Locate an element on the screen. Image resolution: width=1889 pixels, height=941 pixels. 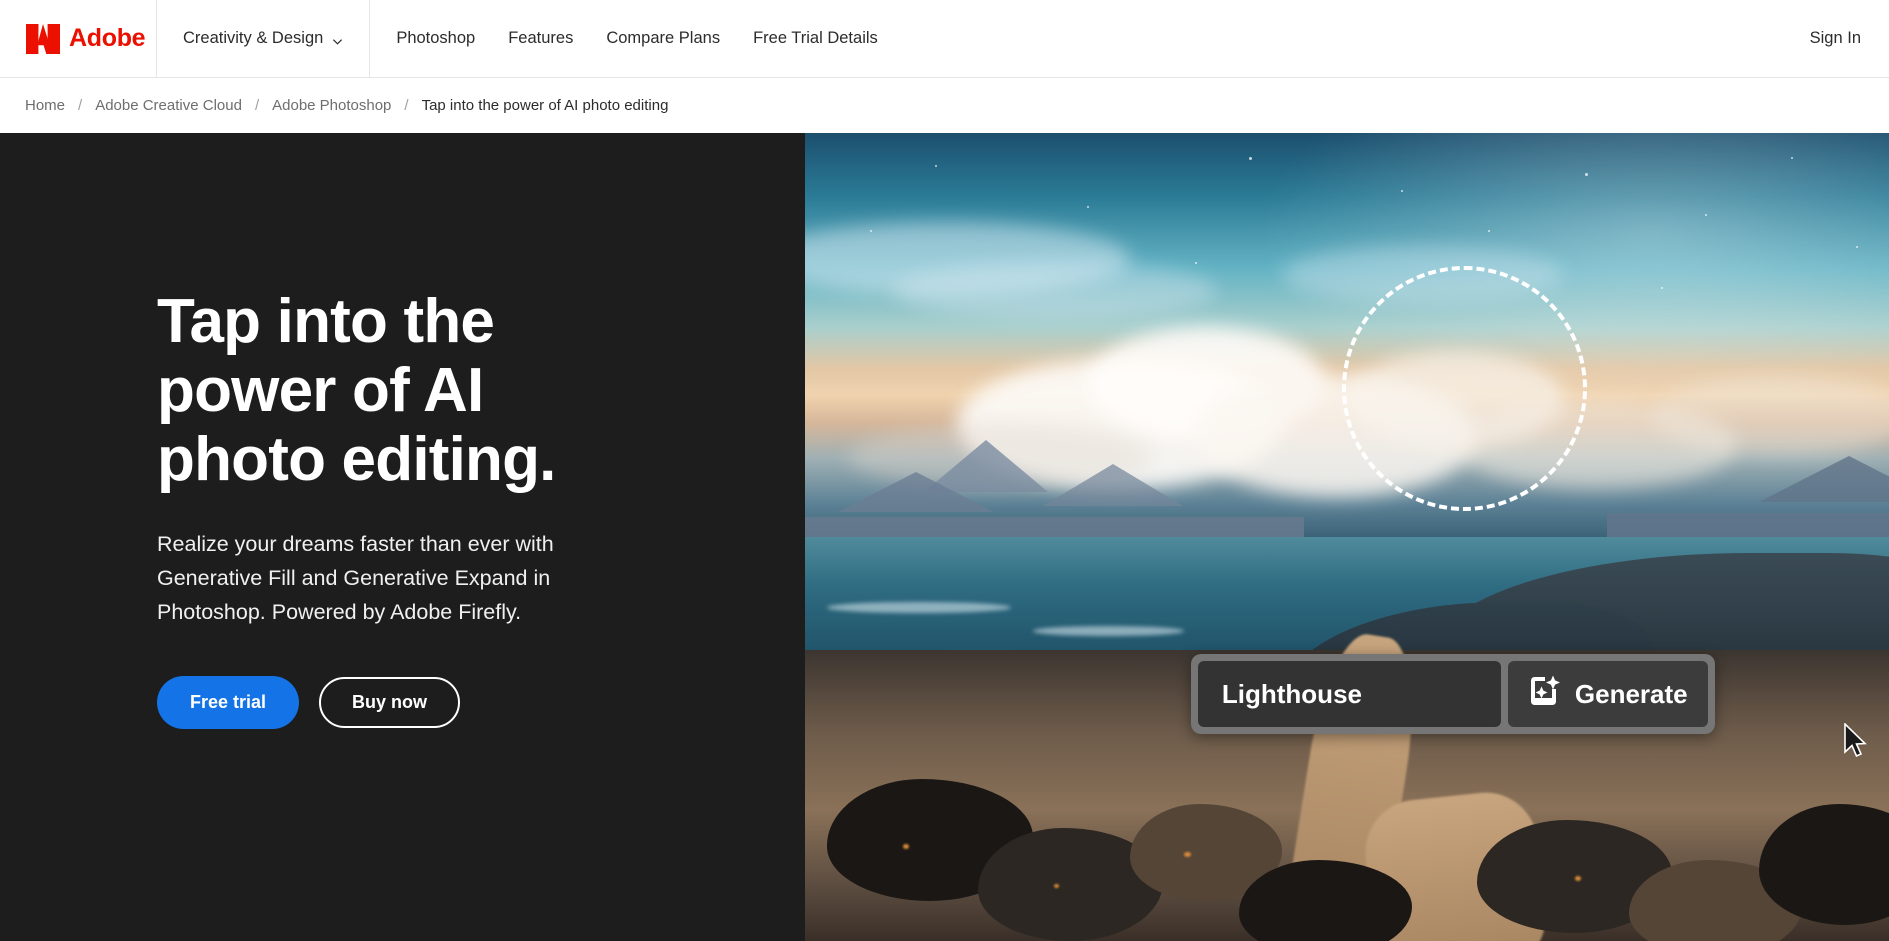
adobe-wordmark: Adobe is located at coordinates (107, 38).